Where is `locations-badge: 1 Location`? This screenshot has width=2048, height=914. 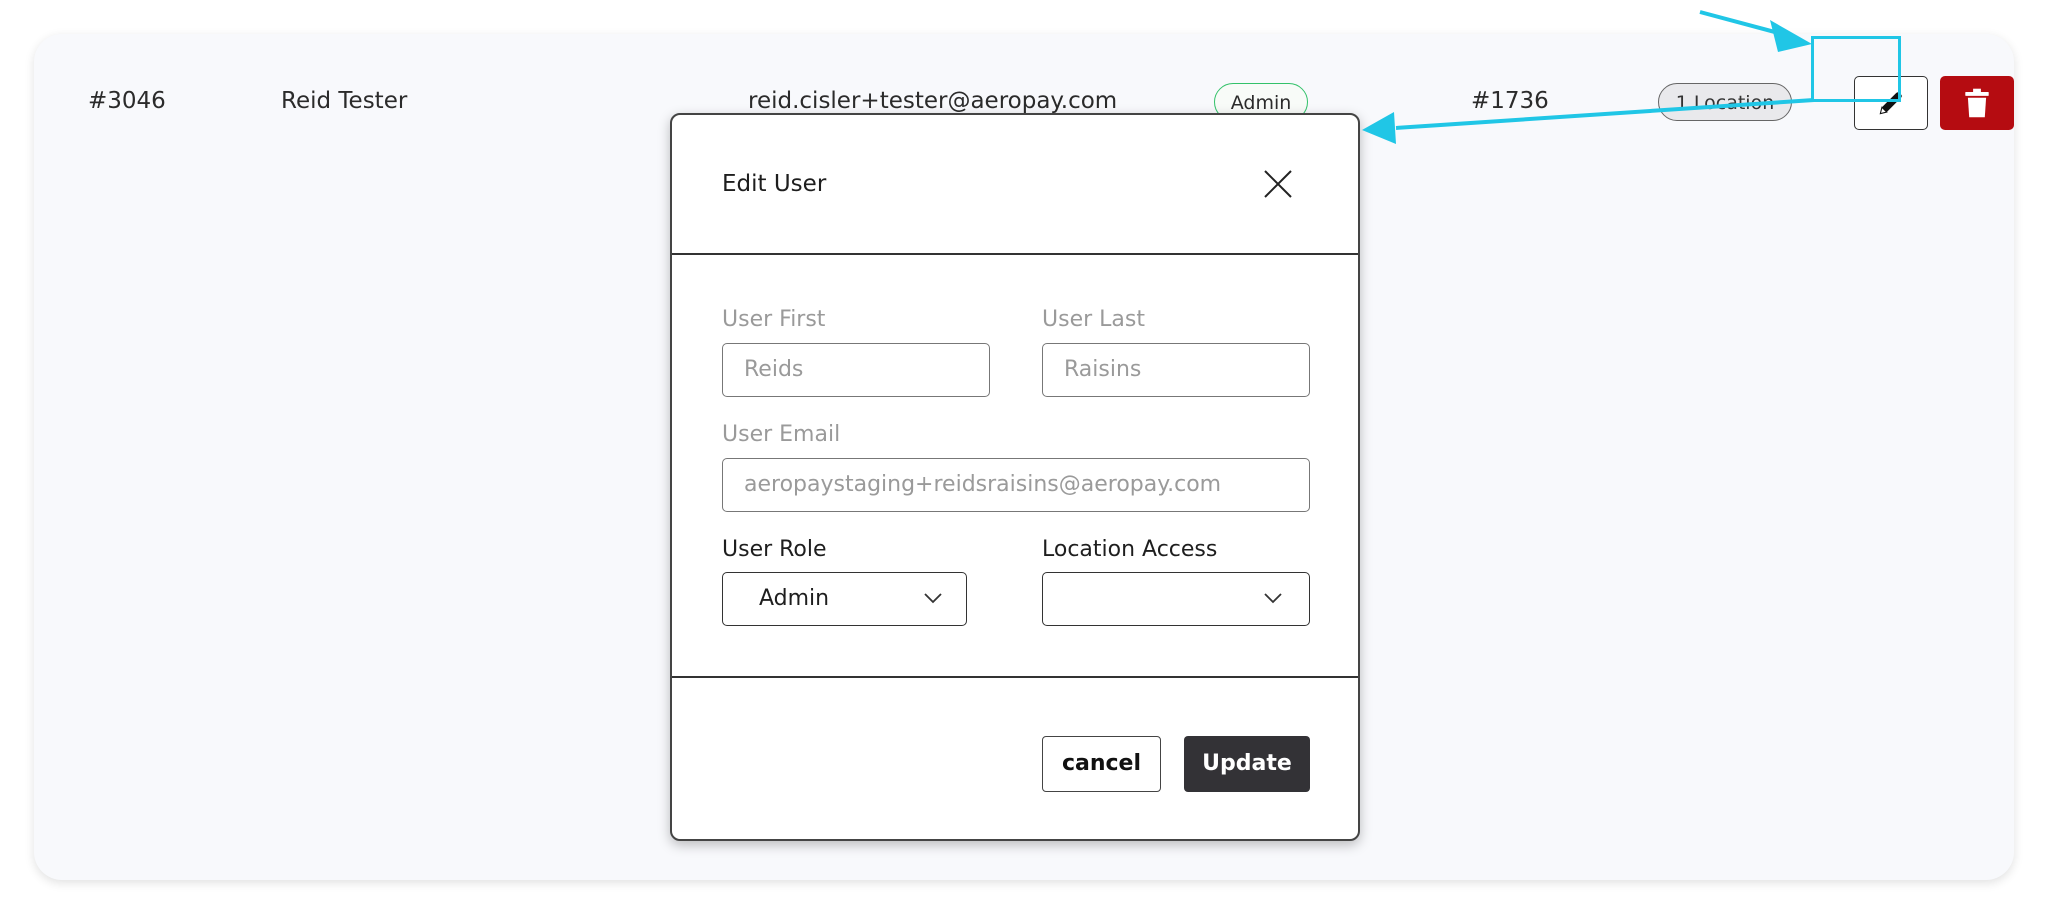 locations-badge: 1 Location is located at coordinates (1725, 102).